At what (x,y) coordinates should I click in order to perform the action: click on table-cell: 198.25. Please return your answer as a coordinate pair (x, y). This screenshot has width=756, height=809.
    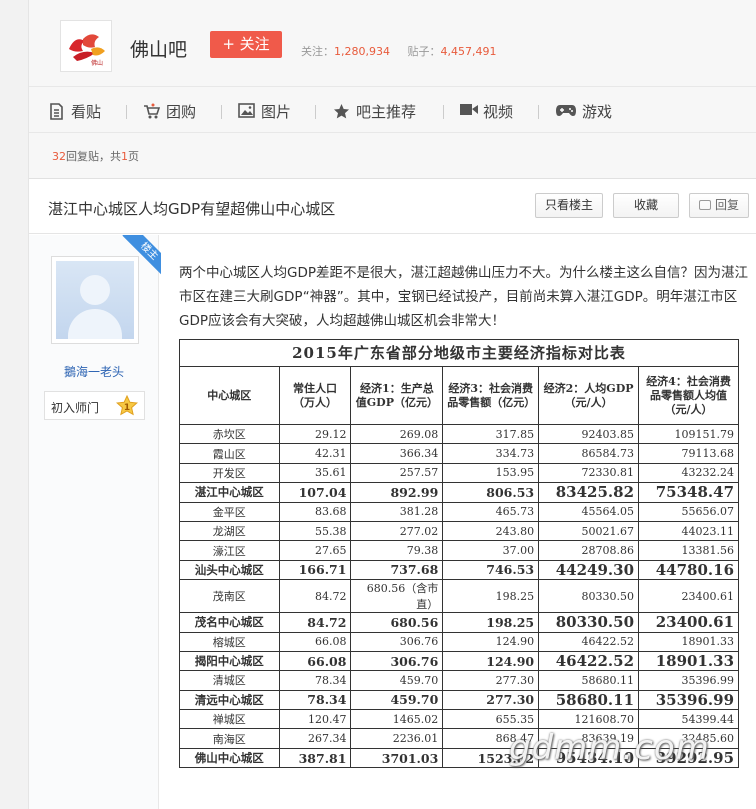
    Looking at the image, I should click on (491, 596).